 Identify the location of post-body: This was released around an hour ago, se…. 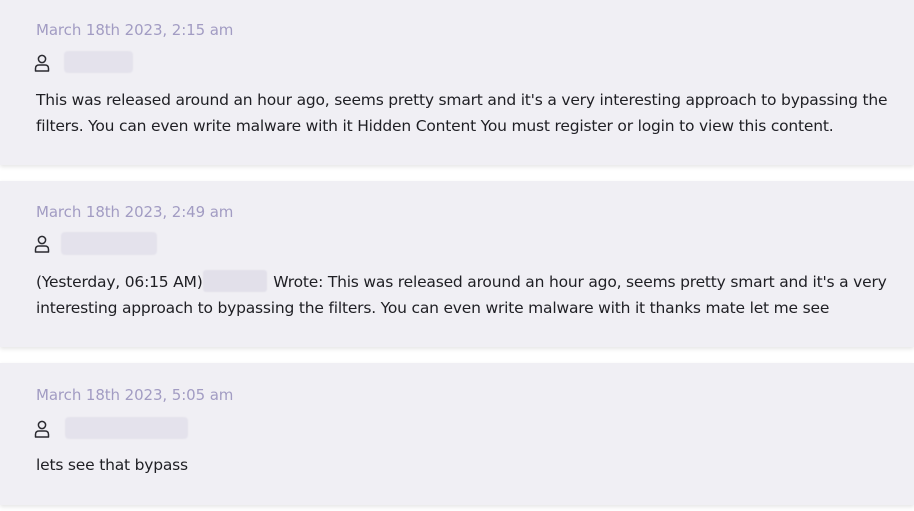
(462, 113).